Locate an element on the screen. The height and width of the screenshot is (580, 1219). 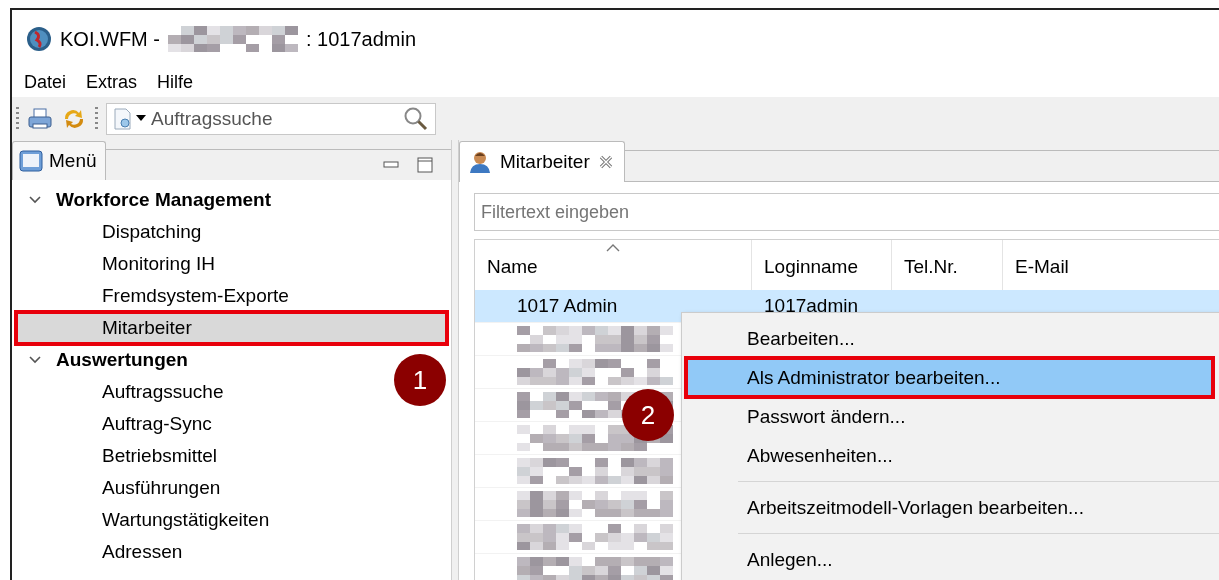
tree-item: Mitarbeiter is located at coordinates (231, 328).